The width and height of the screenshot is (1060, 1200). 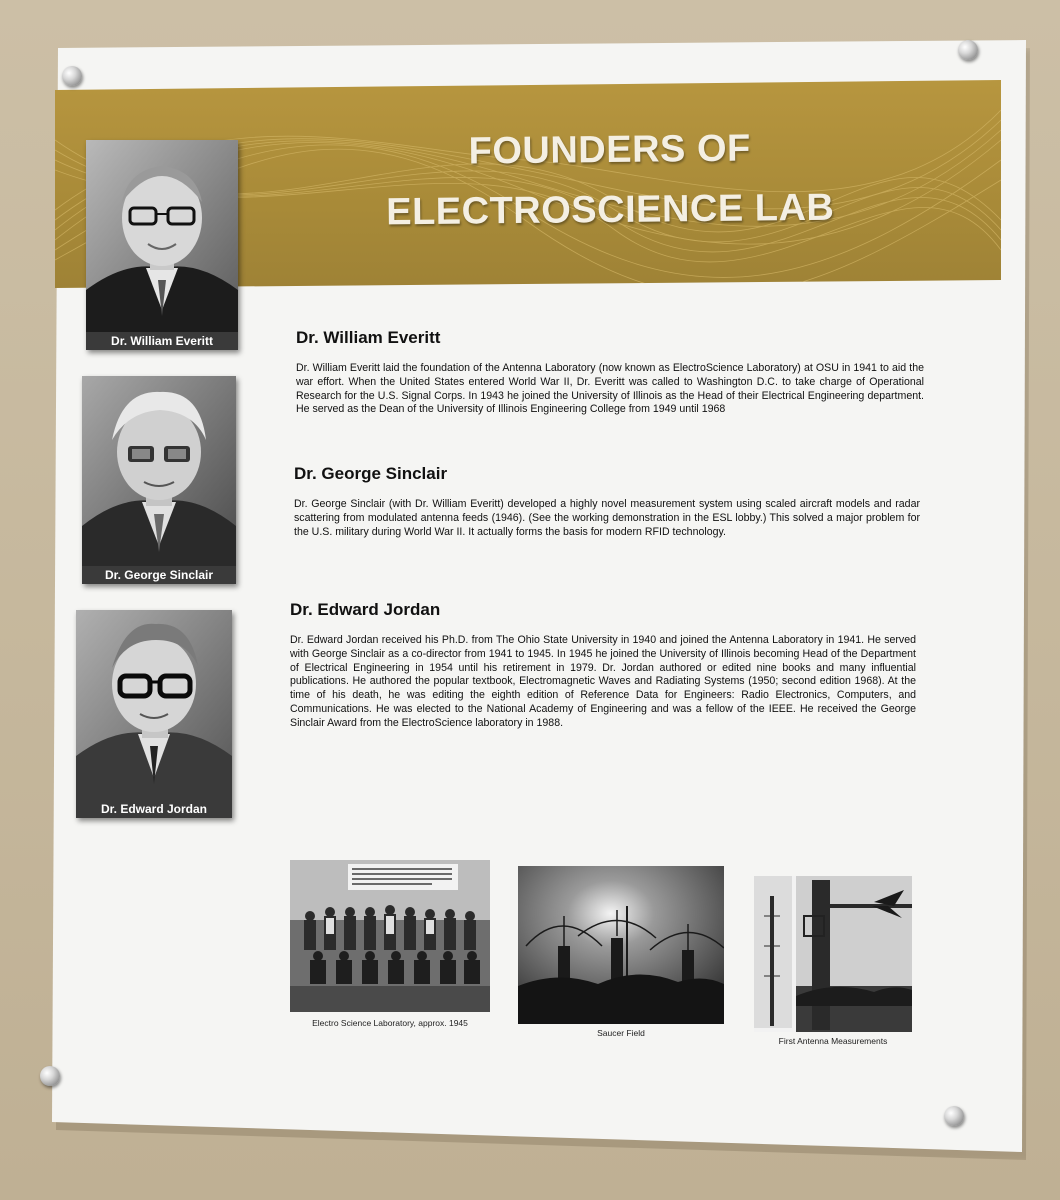 I want to click on title-line-1: FOUNDERS OF, so click(x=609, y=150).